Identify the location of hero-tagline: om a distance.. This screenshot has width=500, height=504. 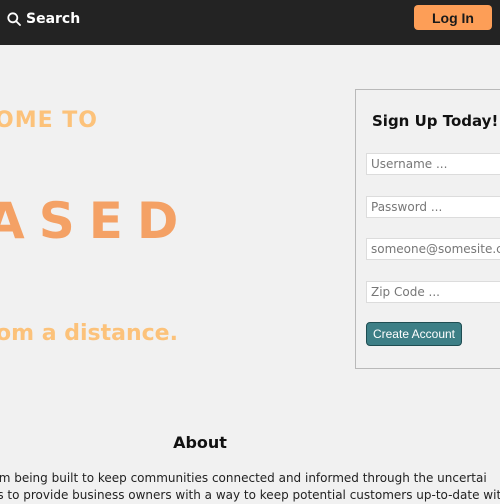
(89, 333).